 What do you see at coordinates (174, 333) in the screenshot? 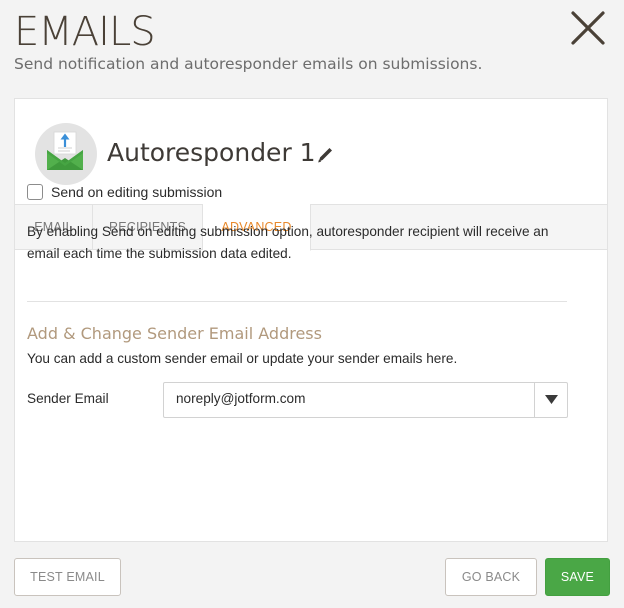
I see `sender-section-title: Add & Change Sender Email Address` at bounding box center [174, 333].